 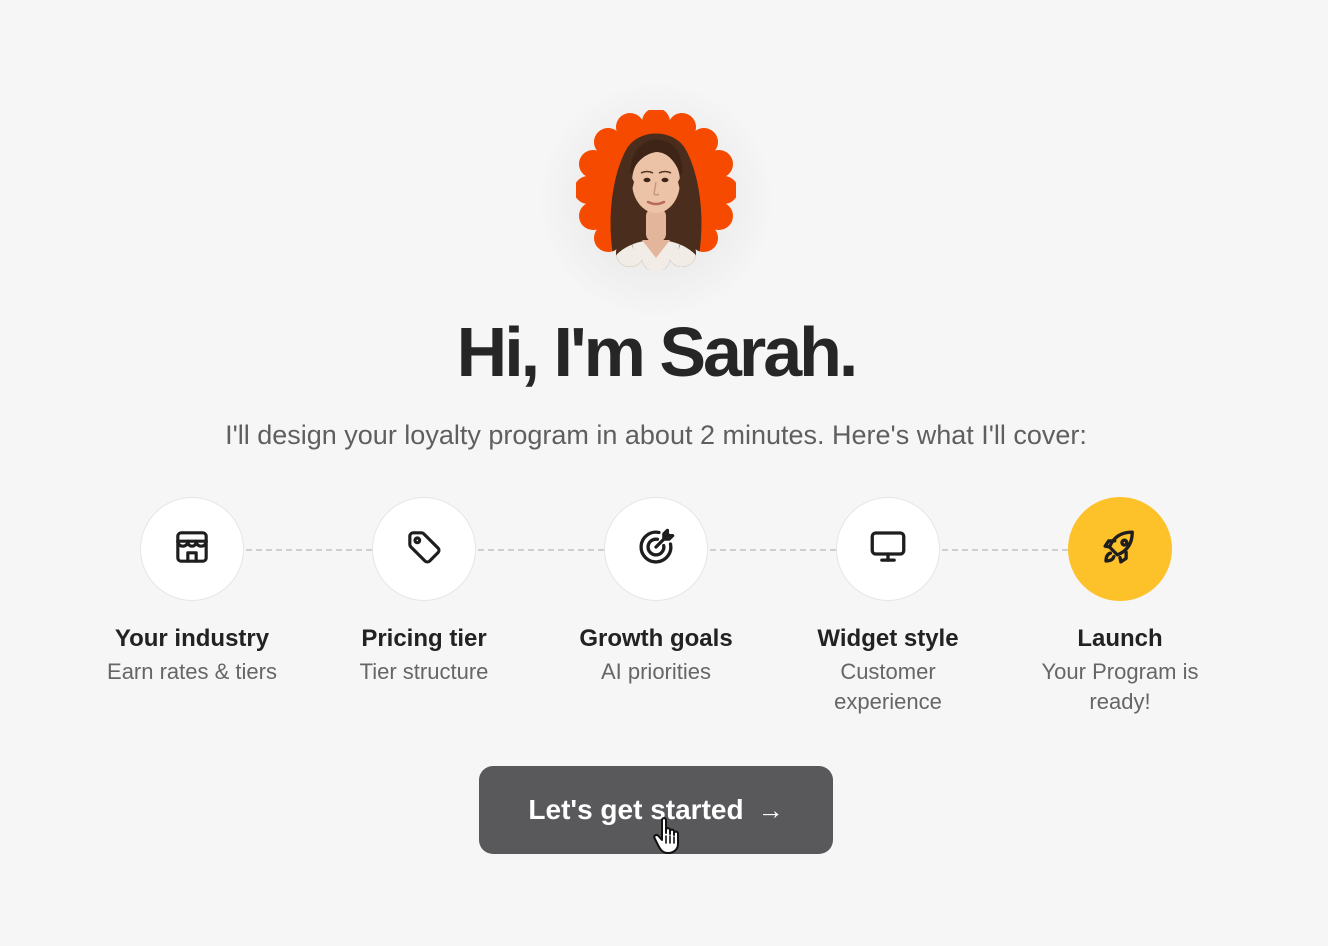 I want to click on step-title: Your industry, so click(x=192, y=638).